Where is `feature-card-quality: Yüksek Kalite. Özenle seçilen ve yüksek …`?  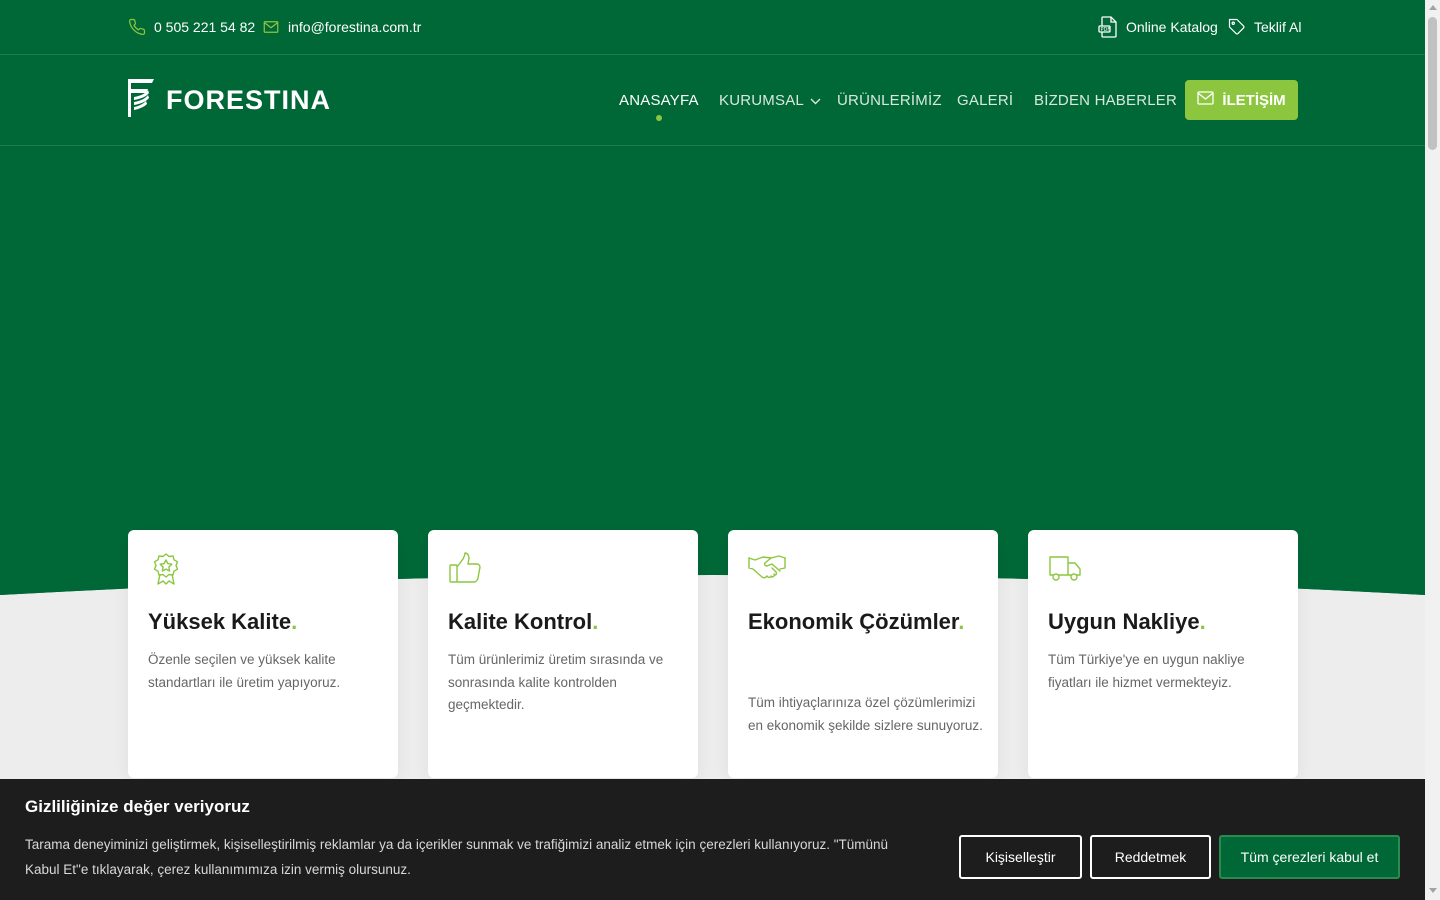
feature-card-quality: Yüksek Kalite. Özenle seçilen ve yüksek … is located at coordinates (263, 654).